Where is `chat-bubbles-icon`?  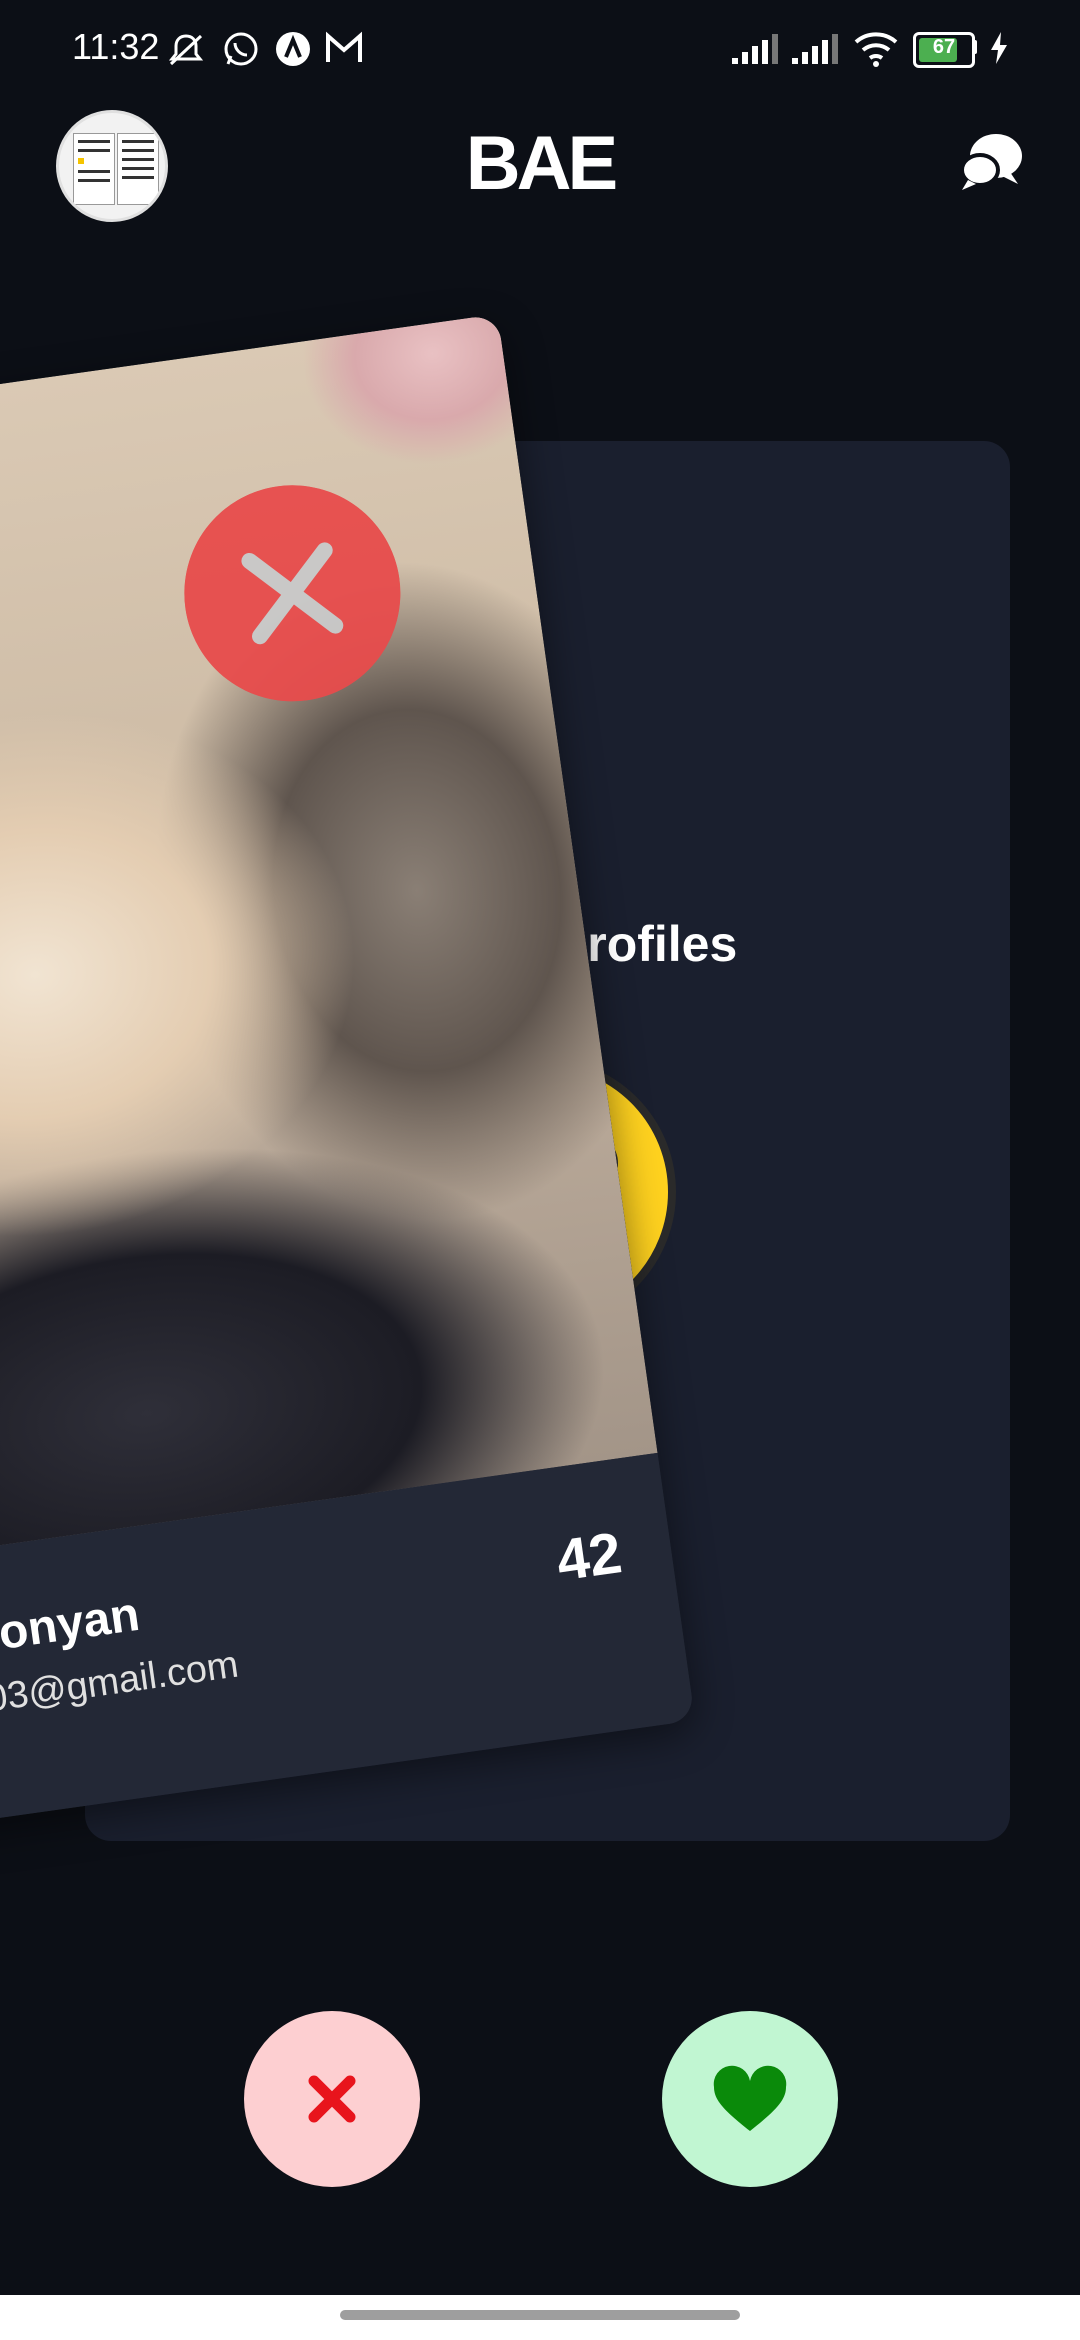
chat-bubbles-icon is located at coordinates (991, 163).